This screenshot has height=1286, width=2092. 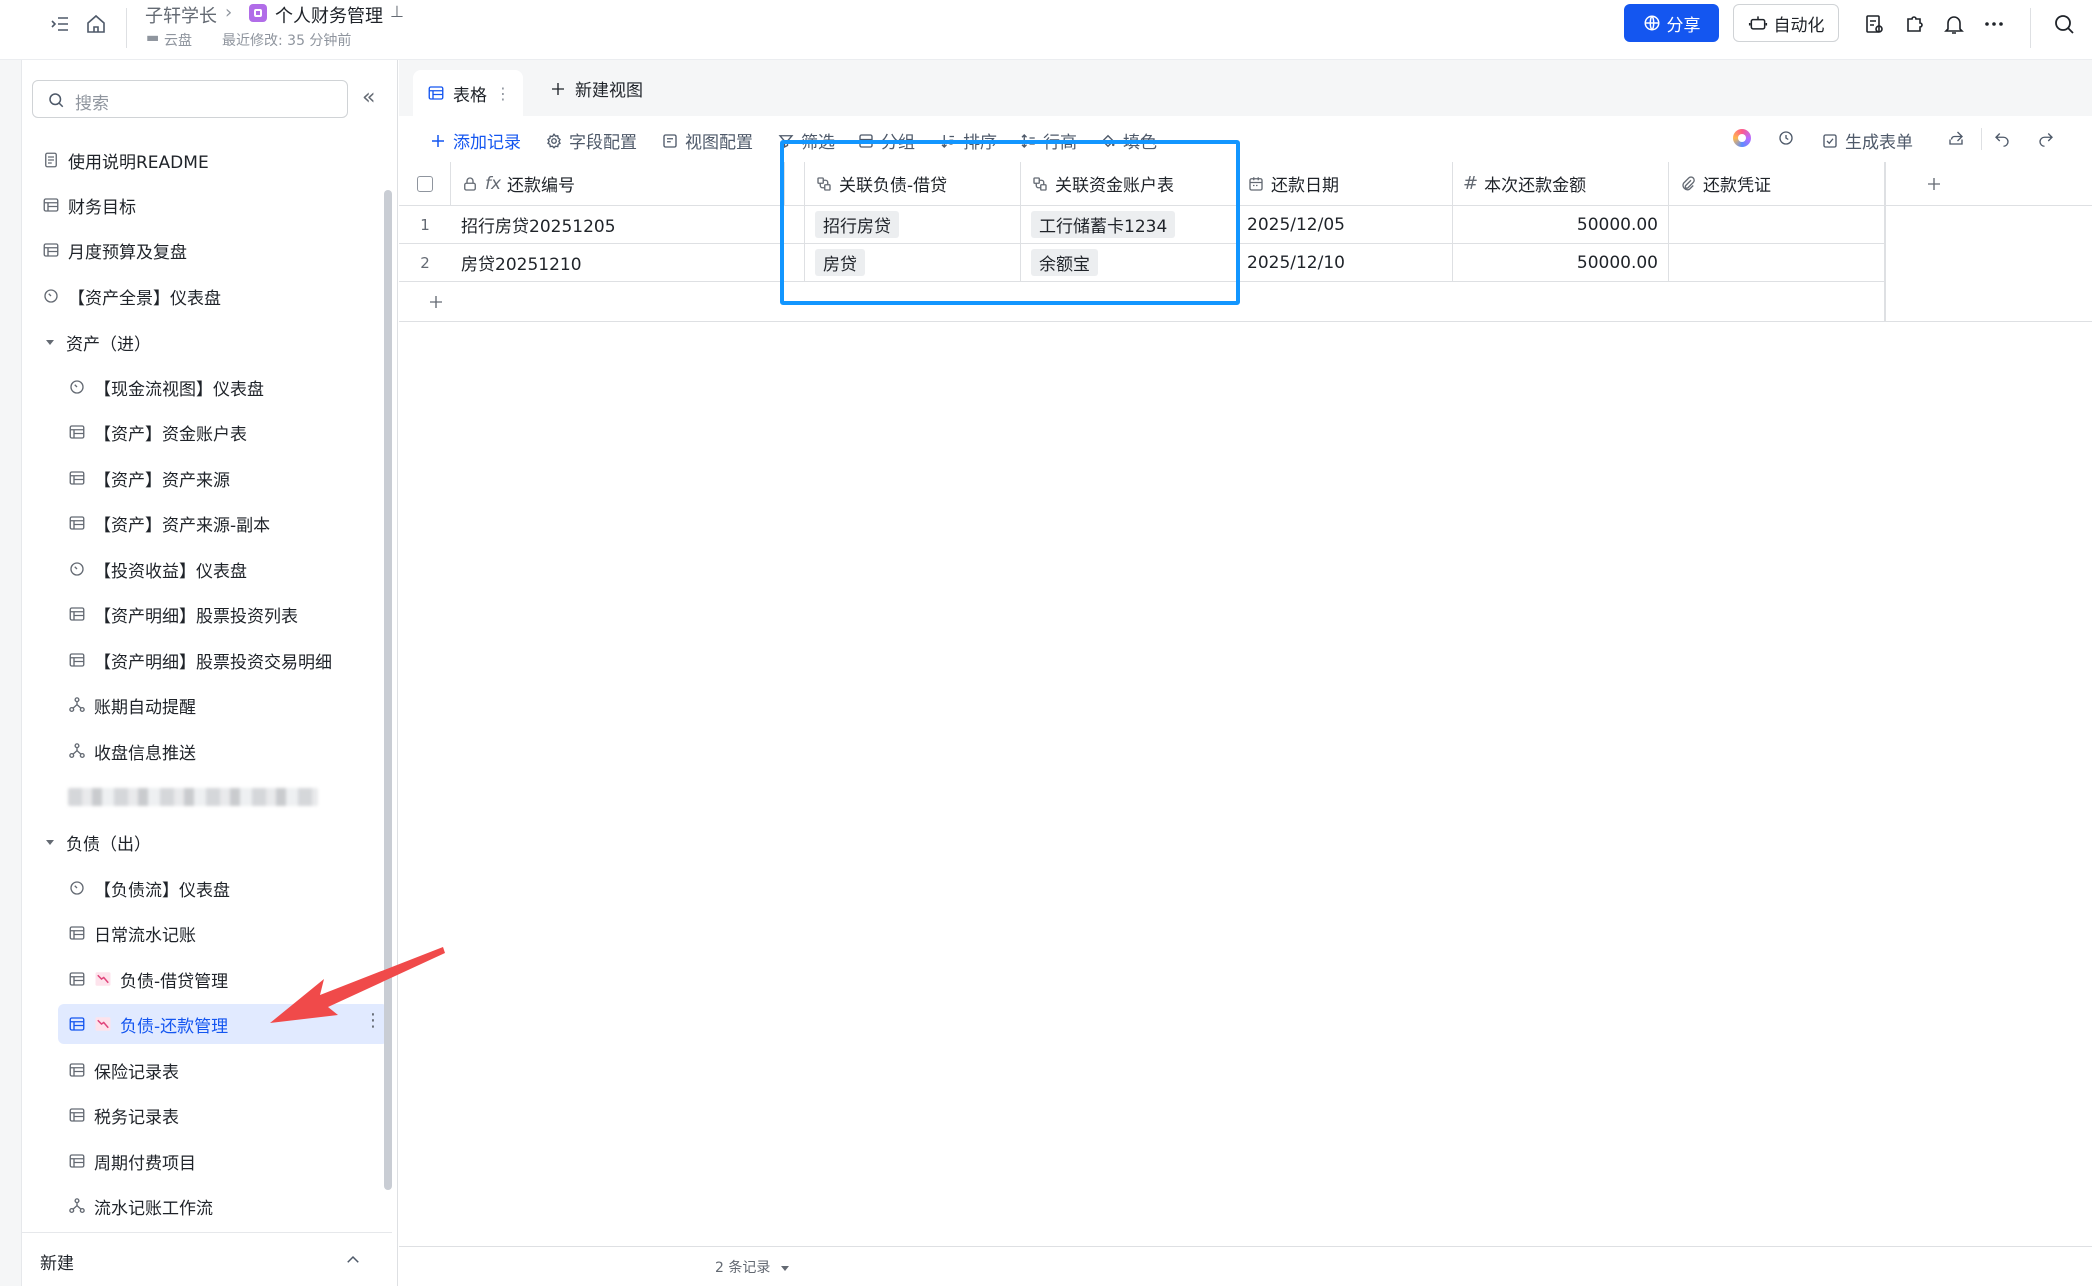 What do you see at coordinates (1345, 263) in the screenshot?
I see `cell-repayment-date: 2025/12/10` at bounding box center [1345, 263].